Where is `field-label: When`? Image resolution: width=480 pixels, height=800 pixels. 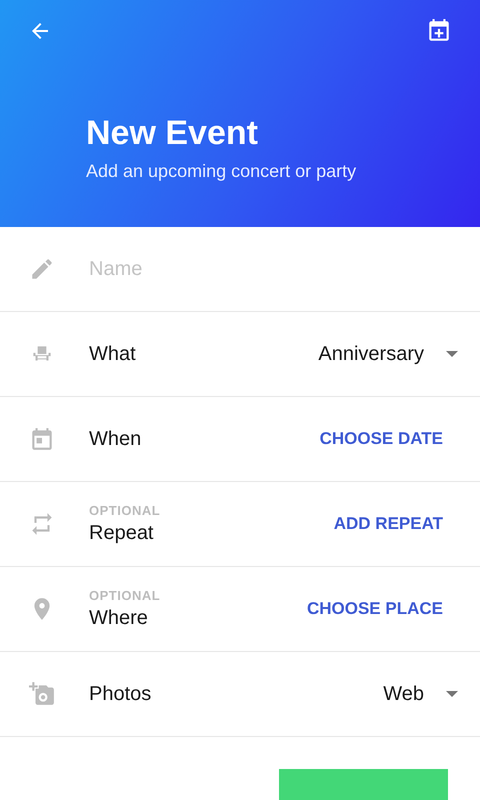 field-label: When is located at coordinates (115, 439).